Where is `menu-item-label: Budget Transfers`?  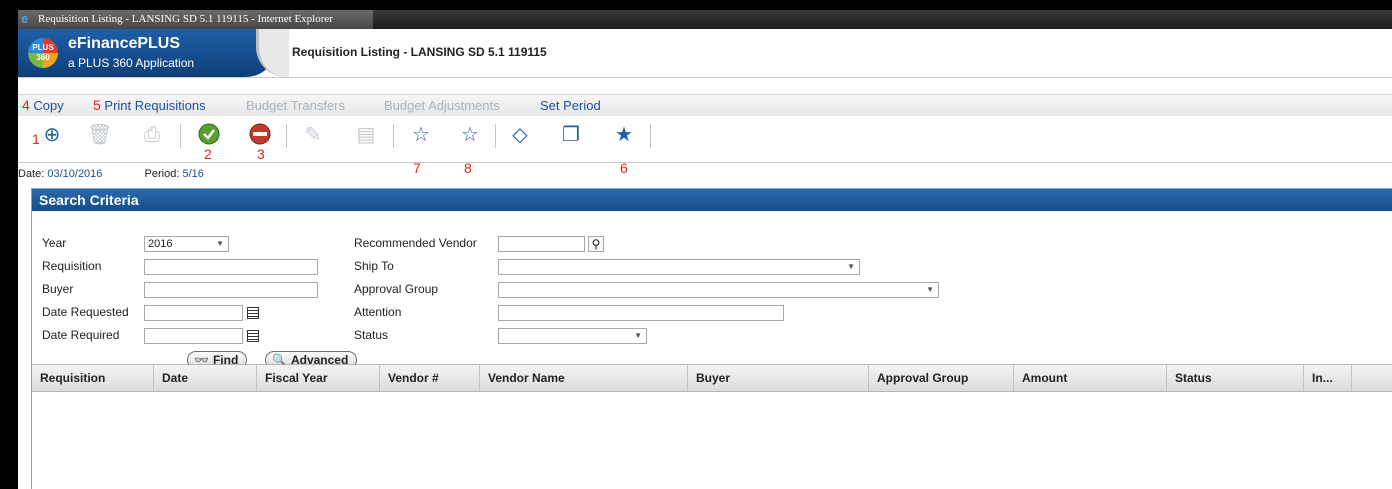 menu-item-label: Budget Transfers is located at coordinates (295, 105).